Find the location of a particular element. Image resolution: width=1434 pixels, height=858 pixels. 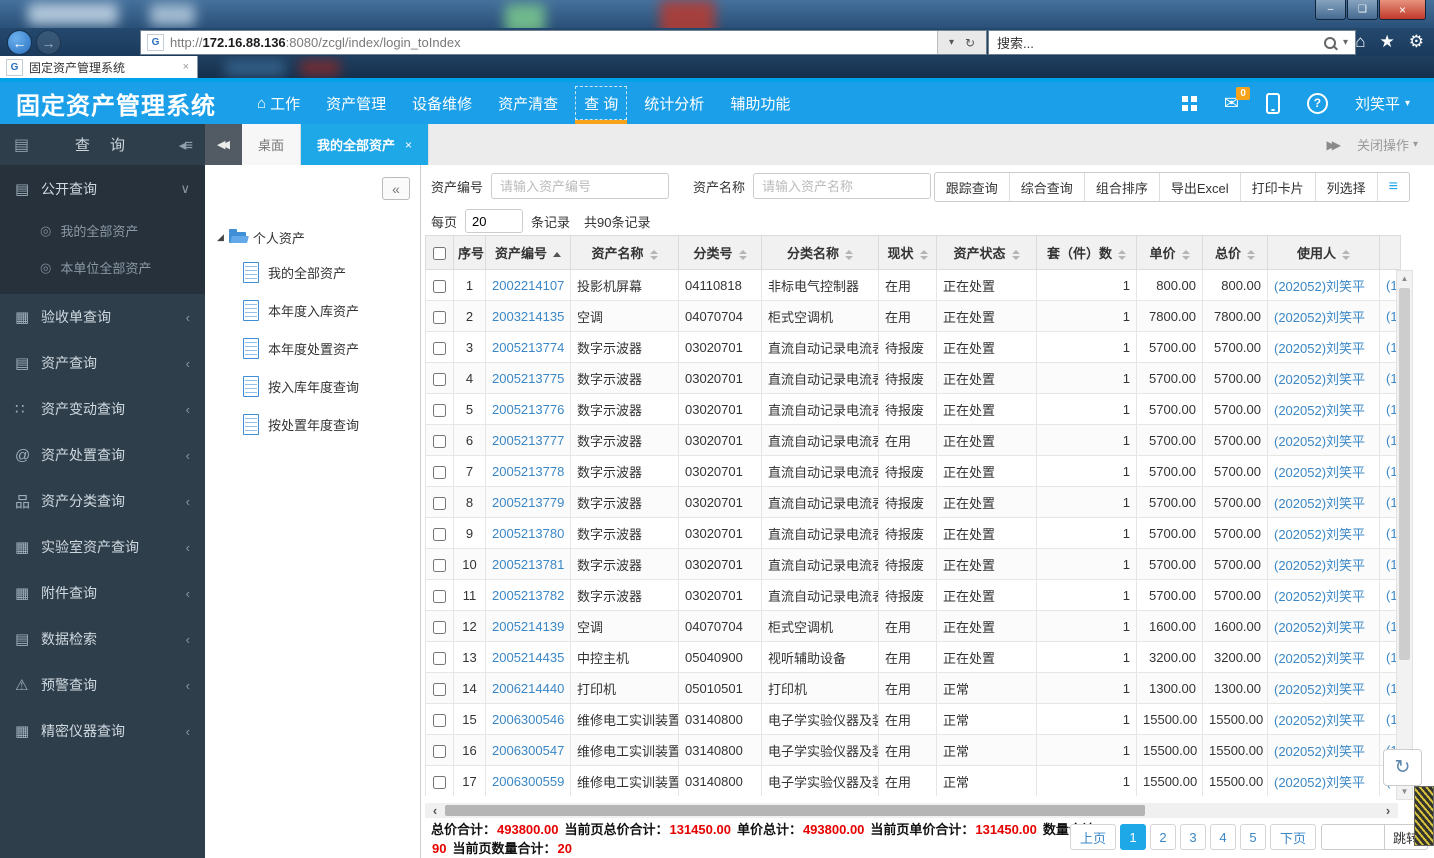

scroll-up-icon: ▲ is located at coordinates (1404, 278).